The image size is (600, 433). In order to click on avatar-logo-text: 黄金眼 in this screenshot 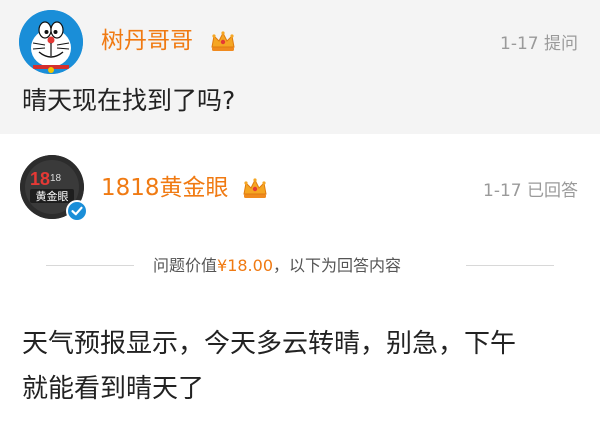, I will do `click(52, 196)`.